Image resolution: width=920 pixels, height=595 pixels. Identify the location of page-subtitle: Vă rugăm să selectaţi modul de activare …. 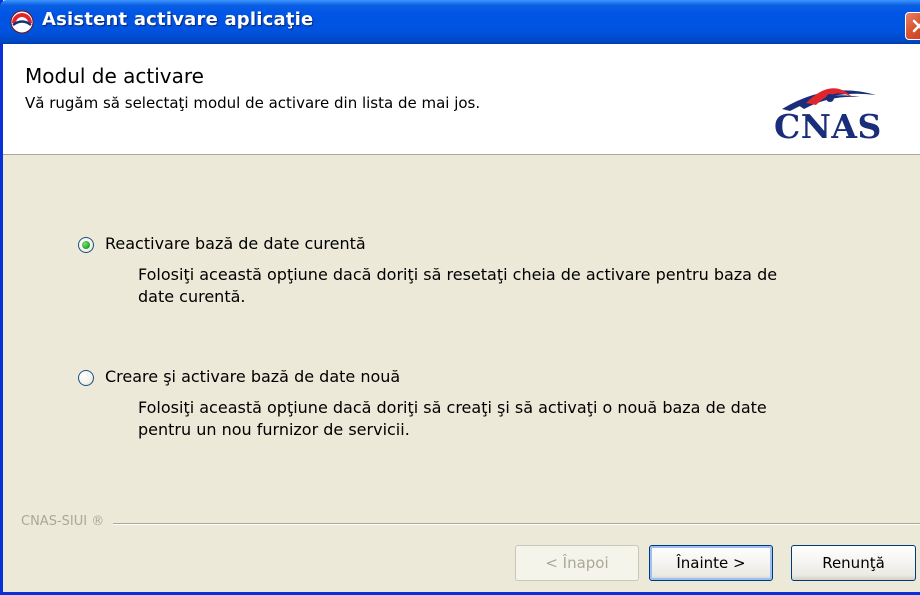
(253, 103).